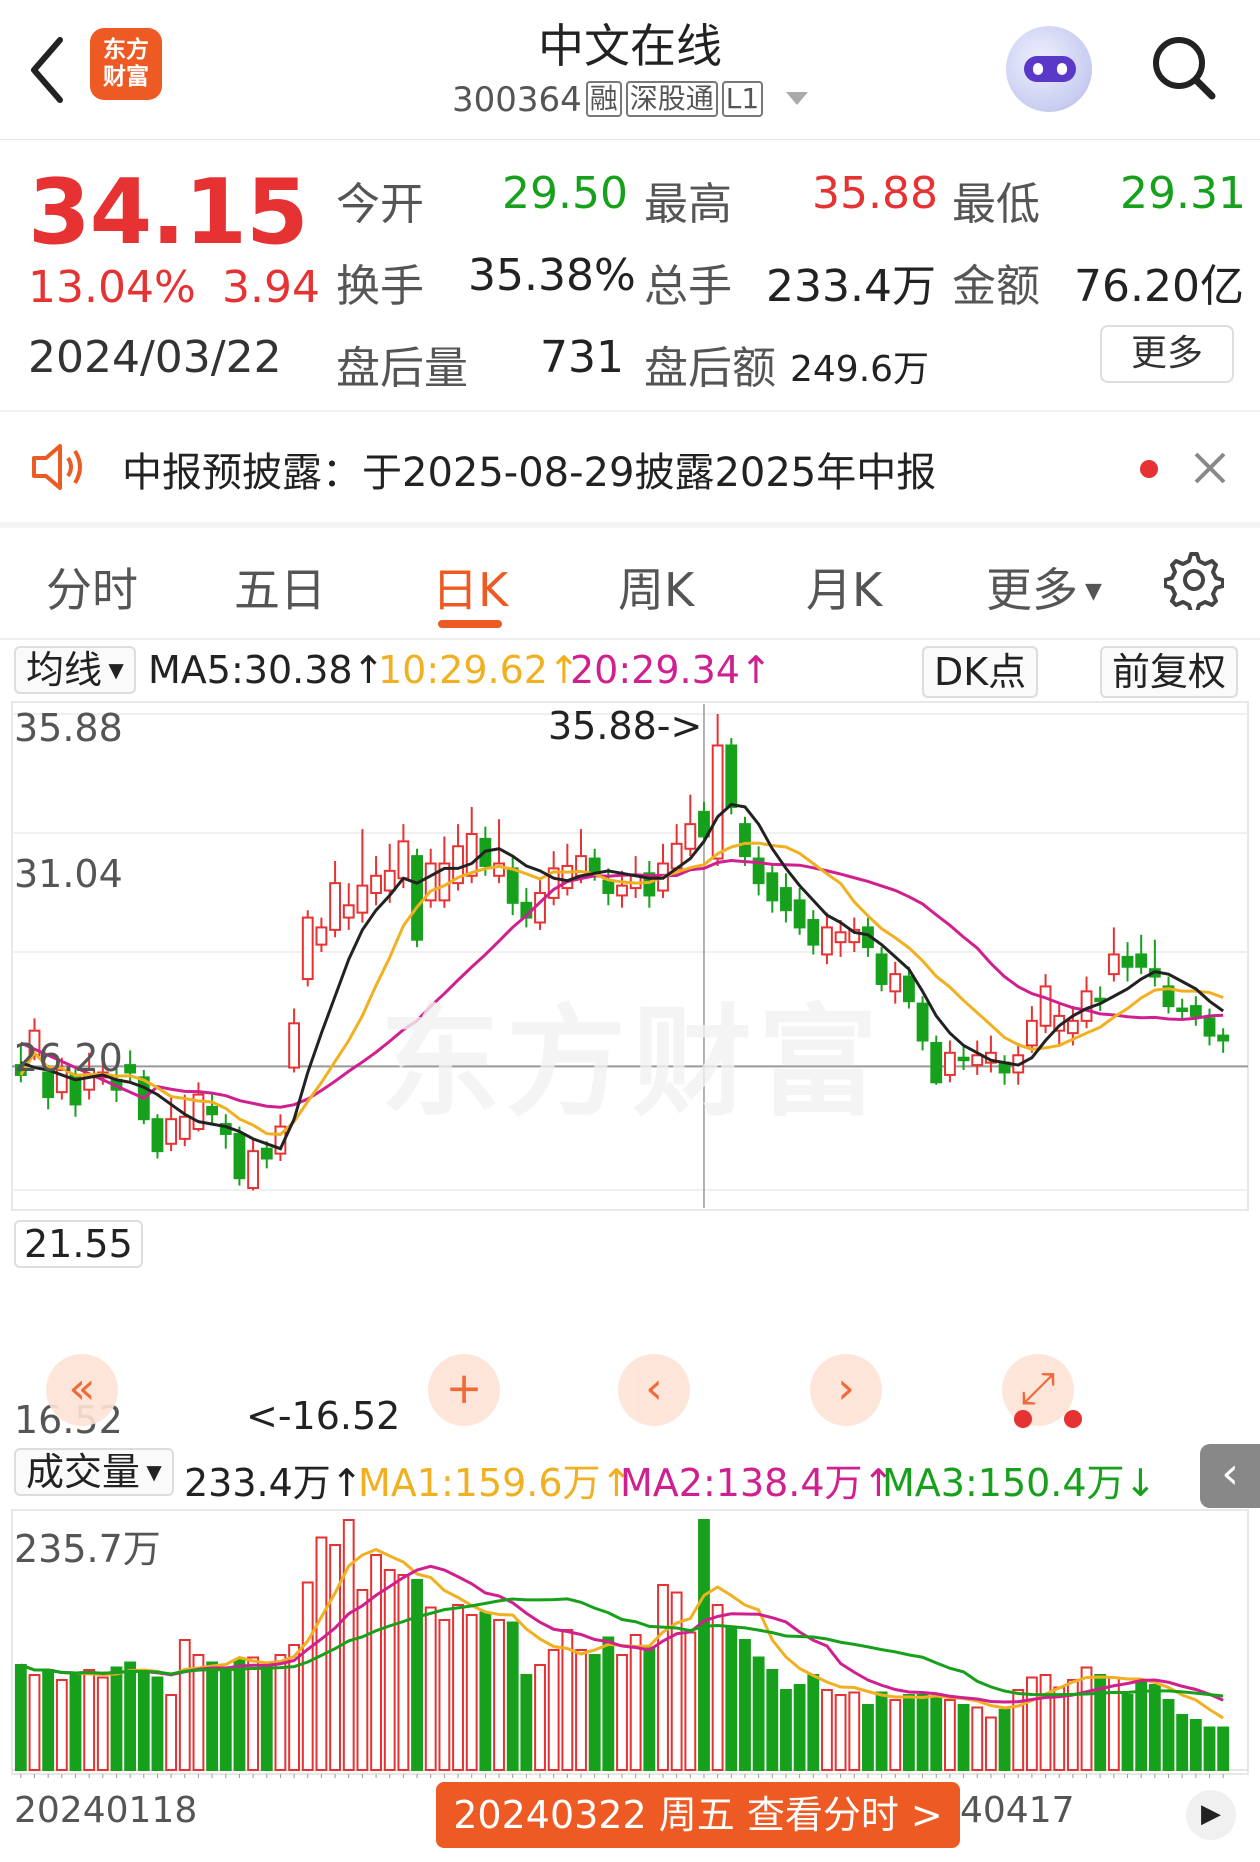 The width and height of the screenshot is (1260, 1862). What do you see at coordinates (1183, 67) in the screenshot?
I see `search-icon` at bounding box center [1183, 67].